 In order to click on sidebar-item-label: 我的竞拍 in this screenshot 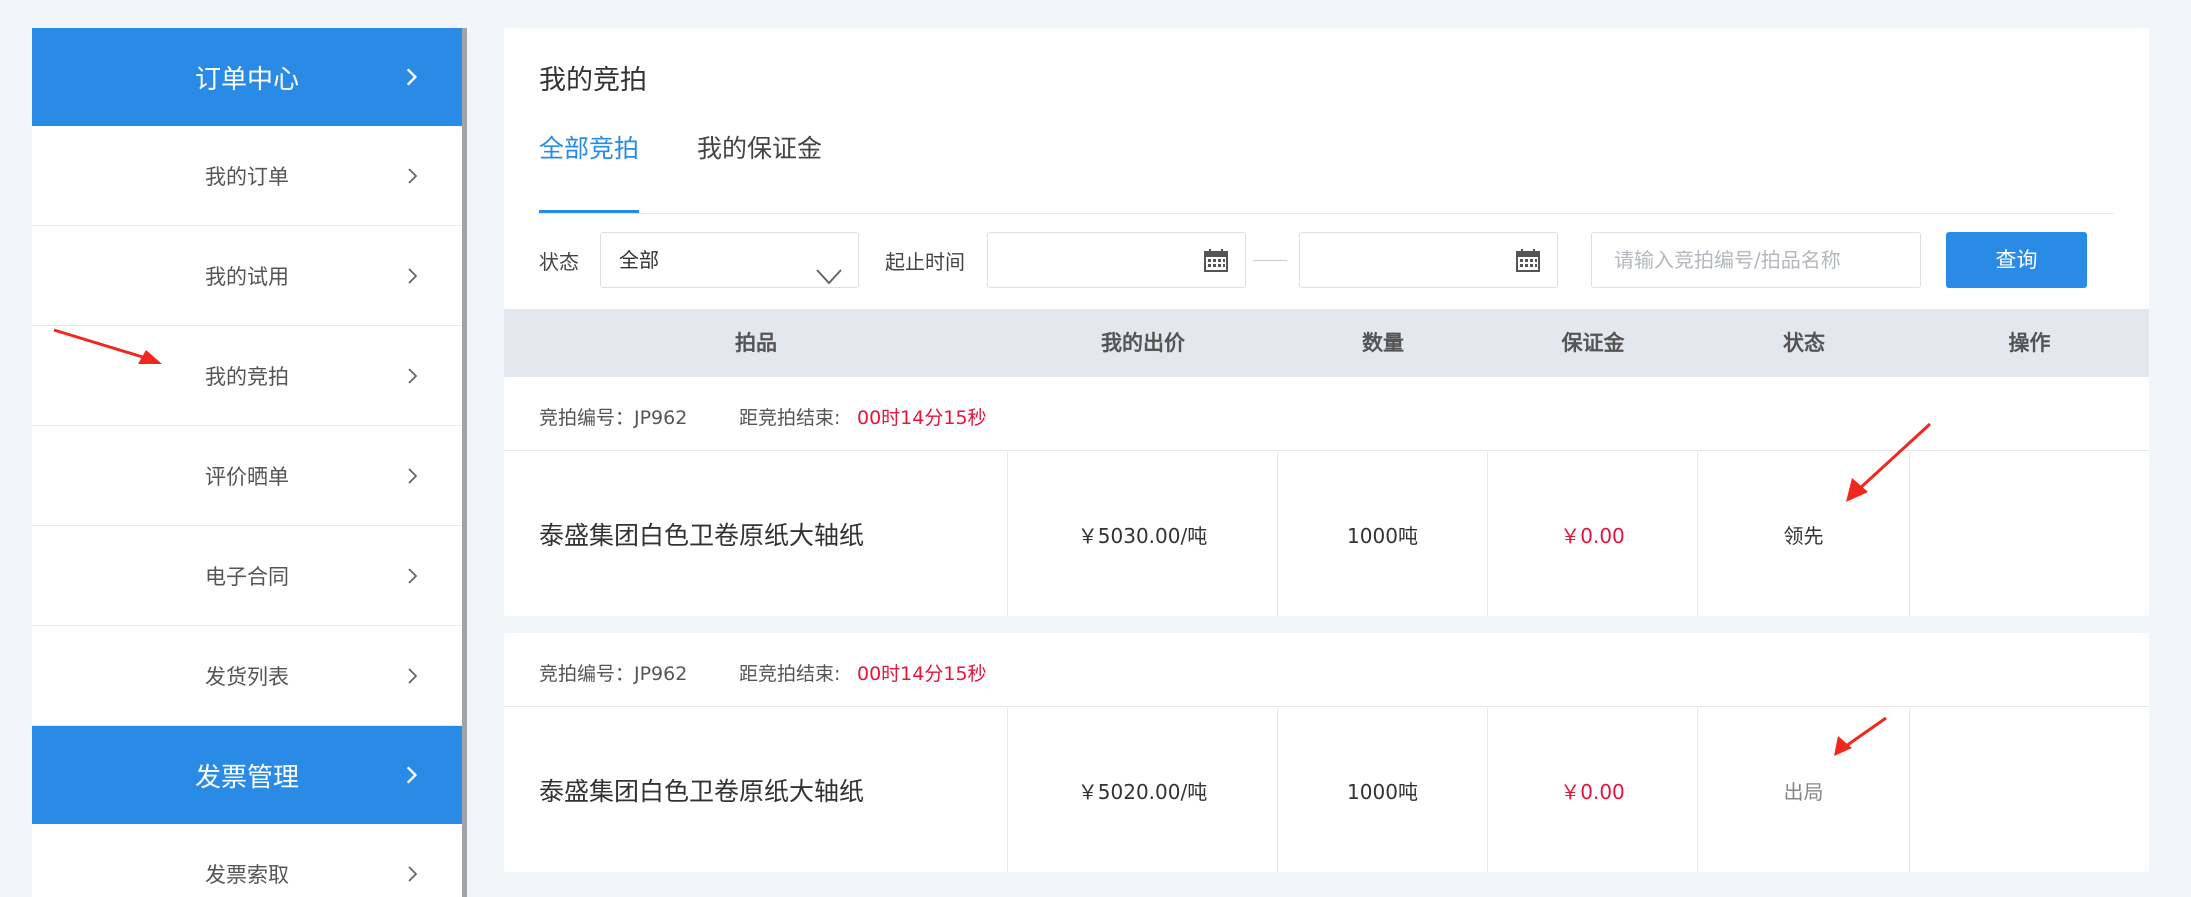, I will do `click(247, 376)`.